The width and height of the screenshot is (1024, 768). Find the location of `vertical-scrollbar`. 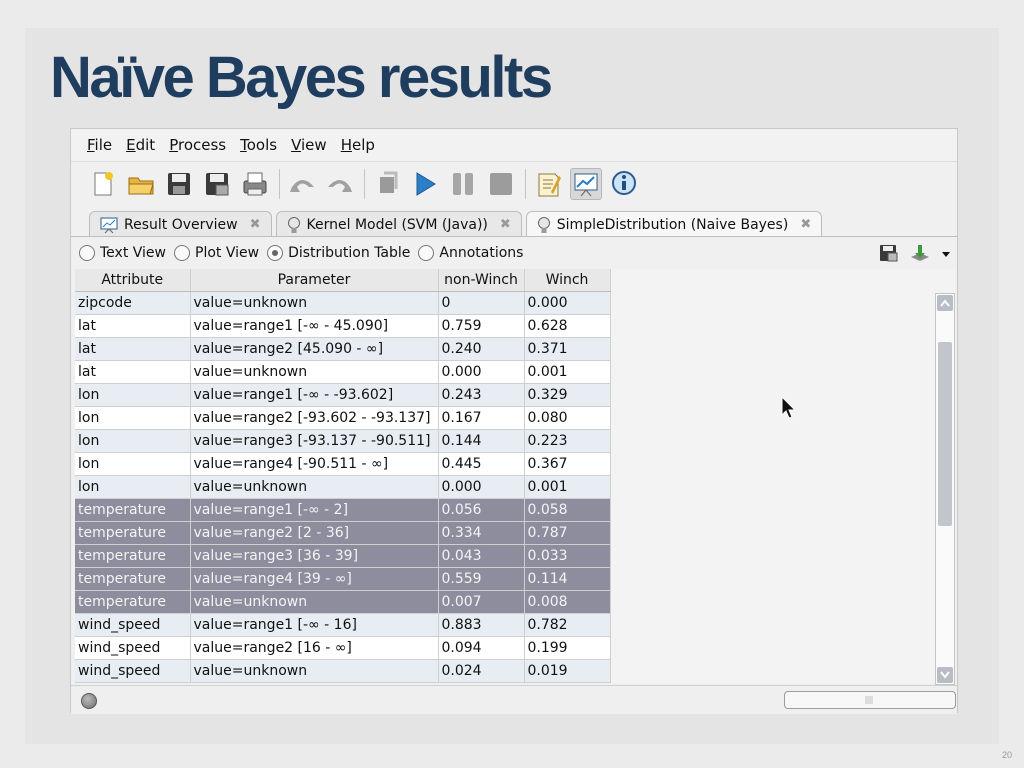

vertical-scrollbar is located at coordinates (945, 489).